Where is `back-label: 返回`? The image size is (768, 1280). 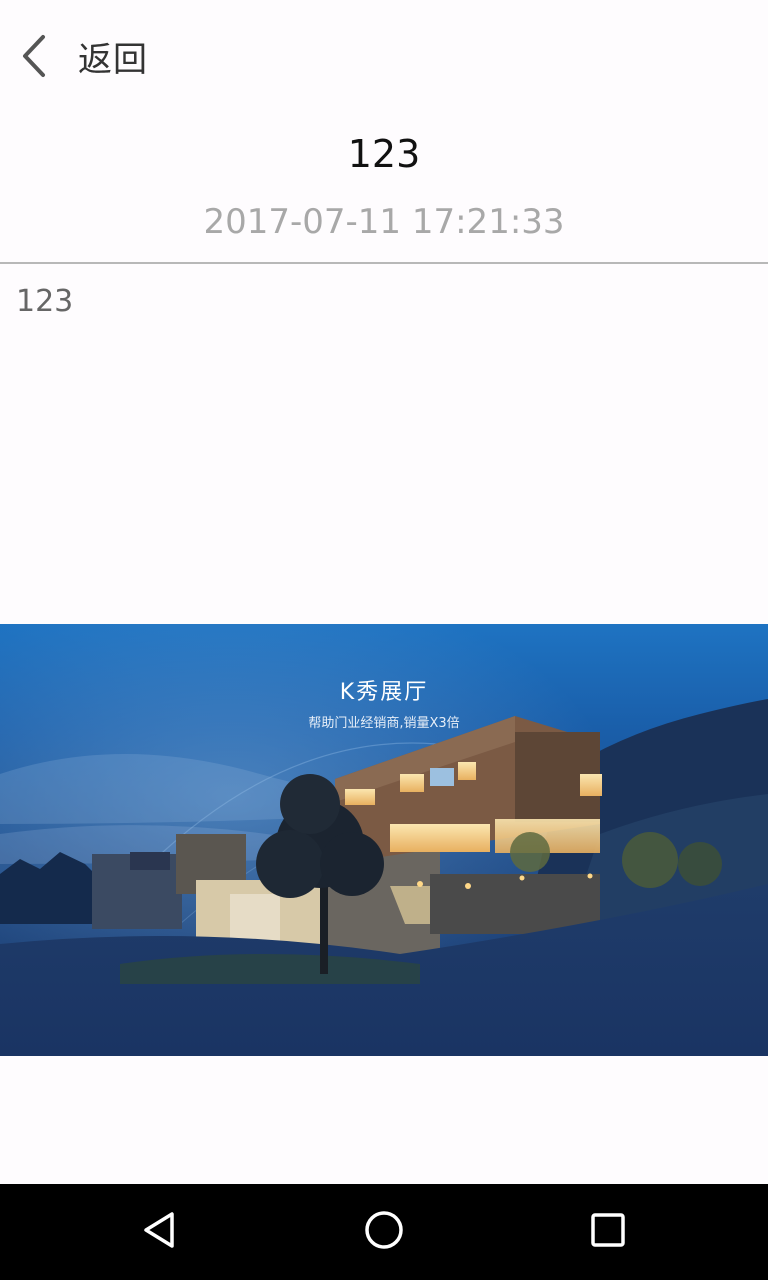 back-label: 返回 is located at coordinates (113, 59).